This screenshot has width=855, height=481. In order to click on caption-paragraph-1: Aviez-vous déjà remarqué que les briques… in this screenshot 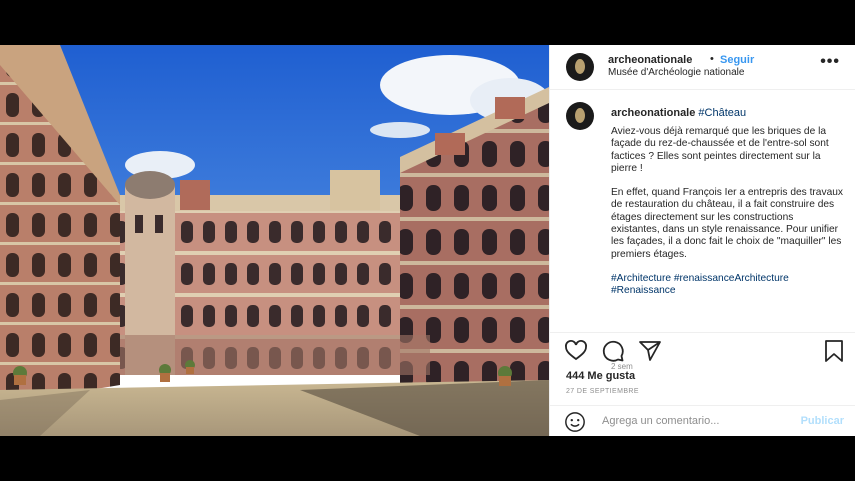, I will do `click(720, 150)`.